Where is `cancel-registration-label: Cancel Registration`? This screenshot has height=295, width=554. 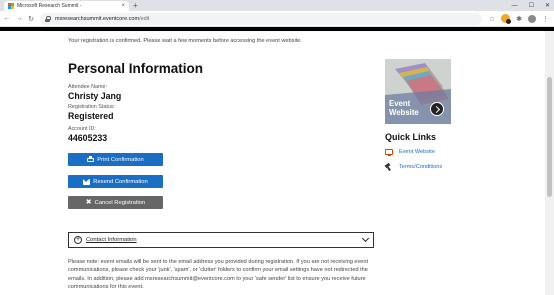
cancel-registration-label: Cancel Registration is located at coordinates (120, 202).